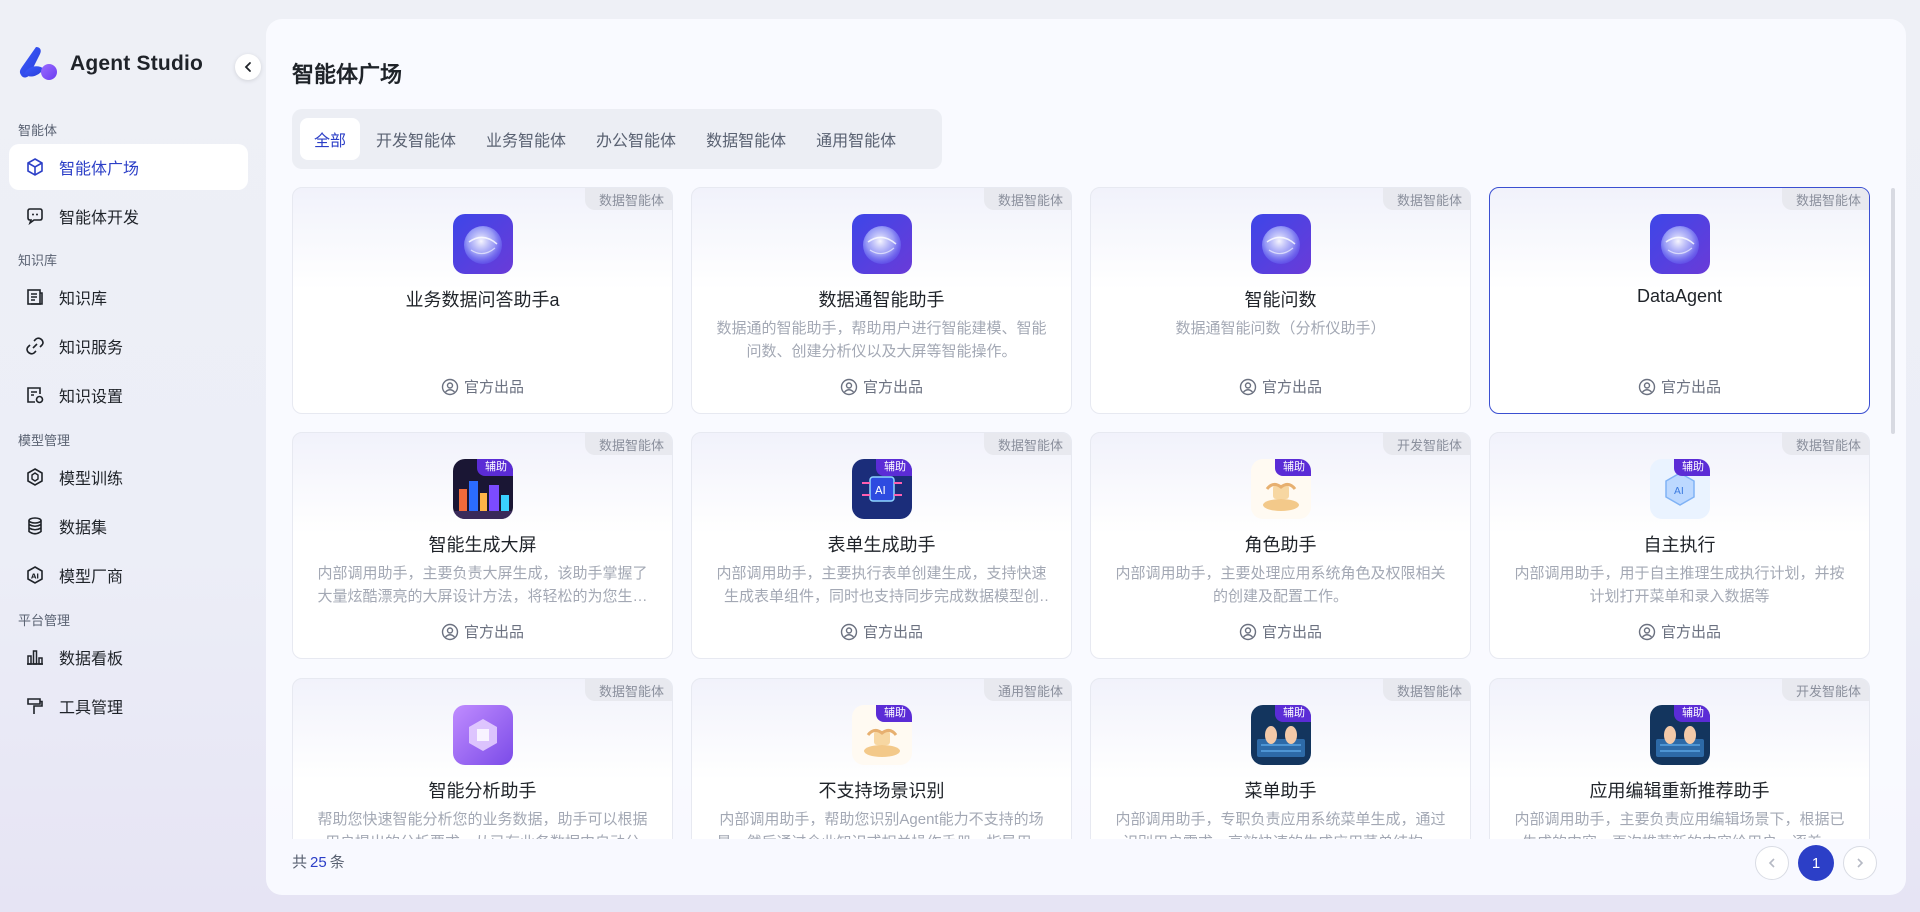 This screenshot has height=912, width=1920. I want to click on tab-business-agents: 业务智能体, so click(526, 139).